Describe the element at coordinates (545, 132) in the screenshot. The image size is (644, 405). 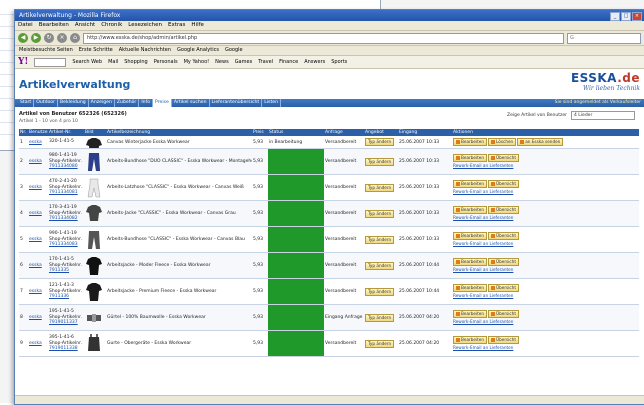
I see `column-header: Aktionen` at that location.